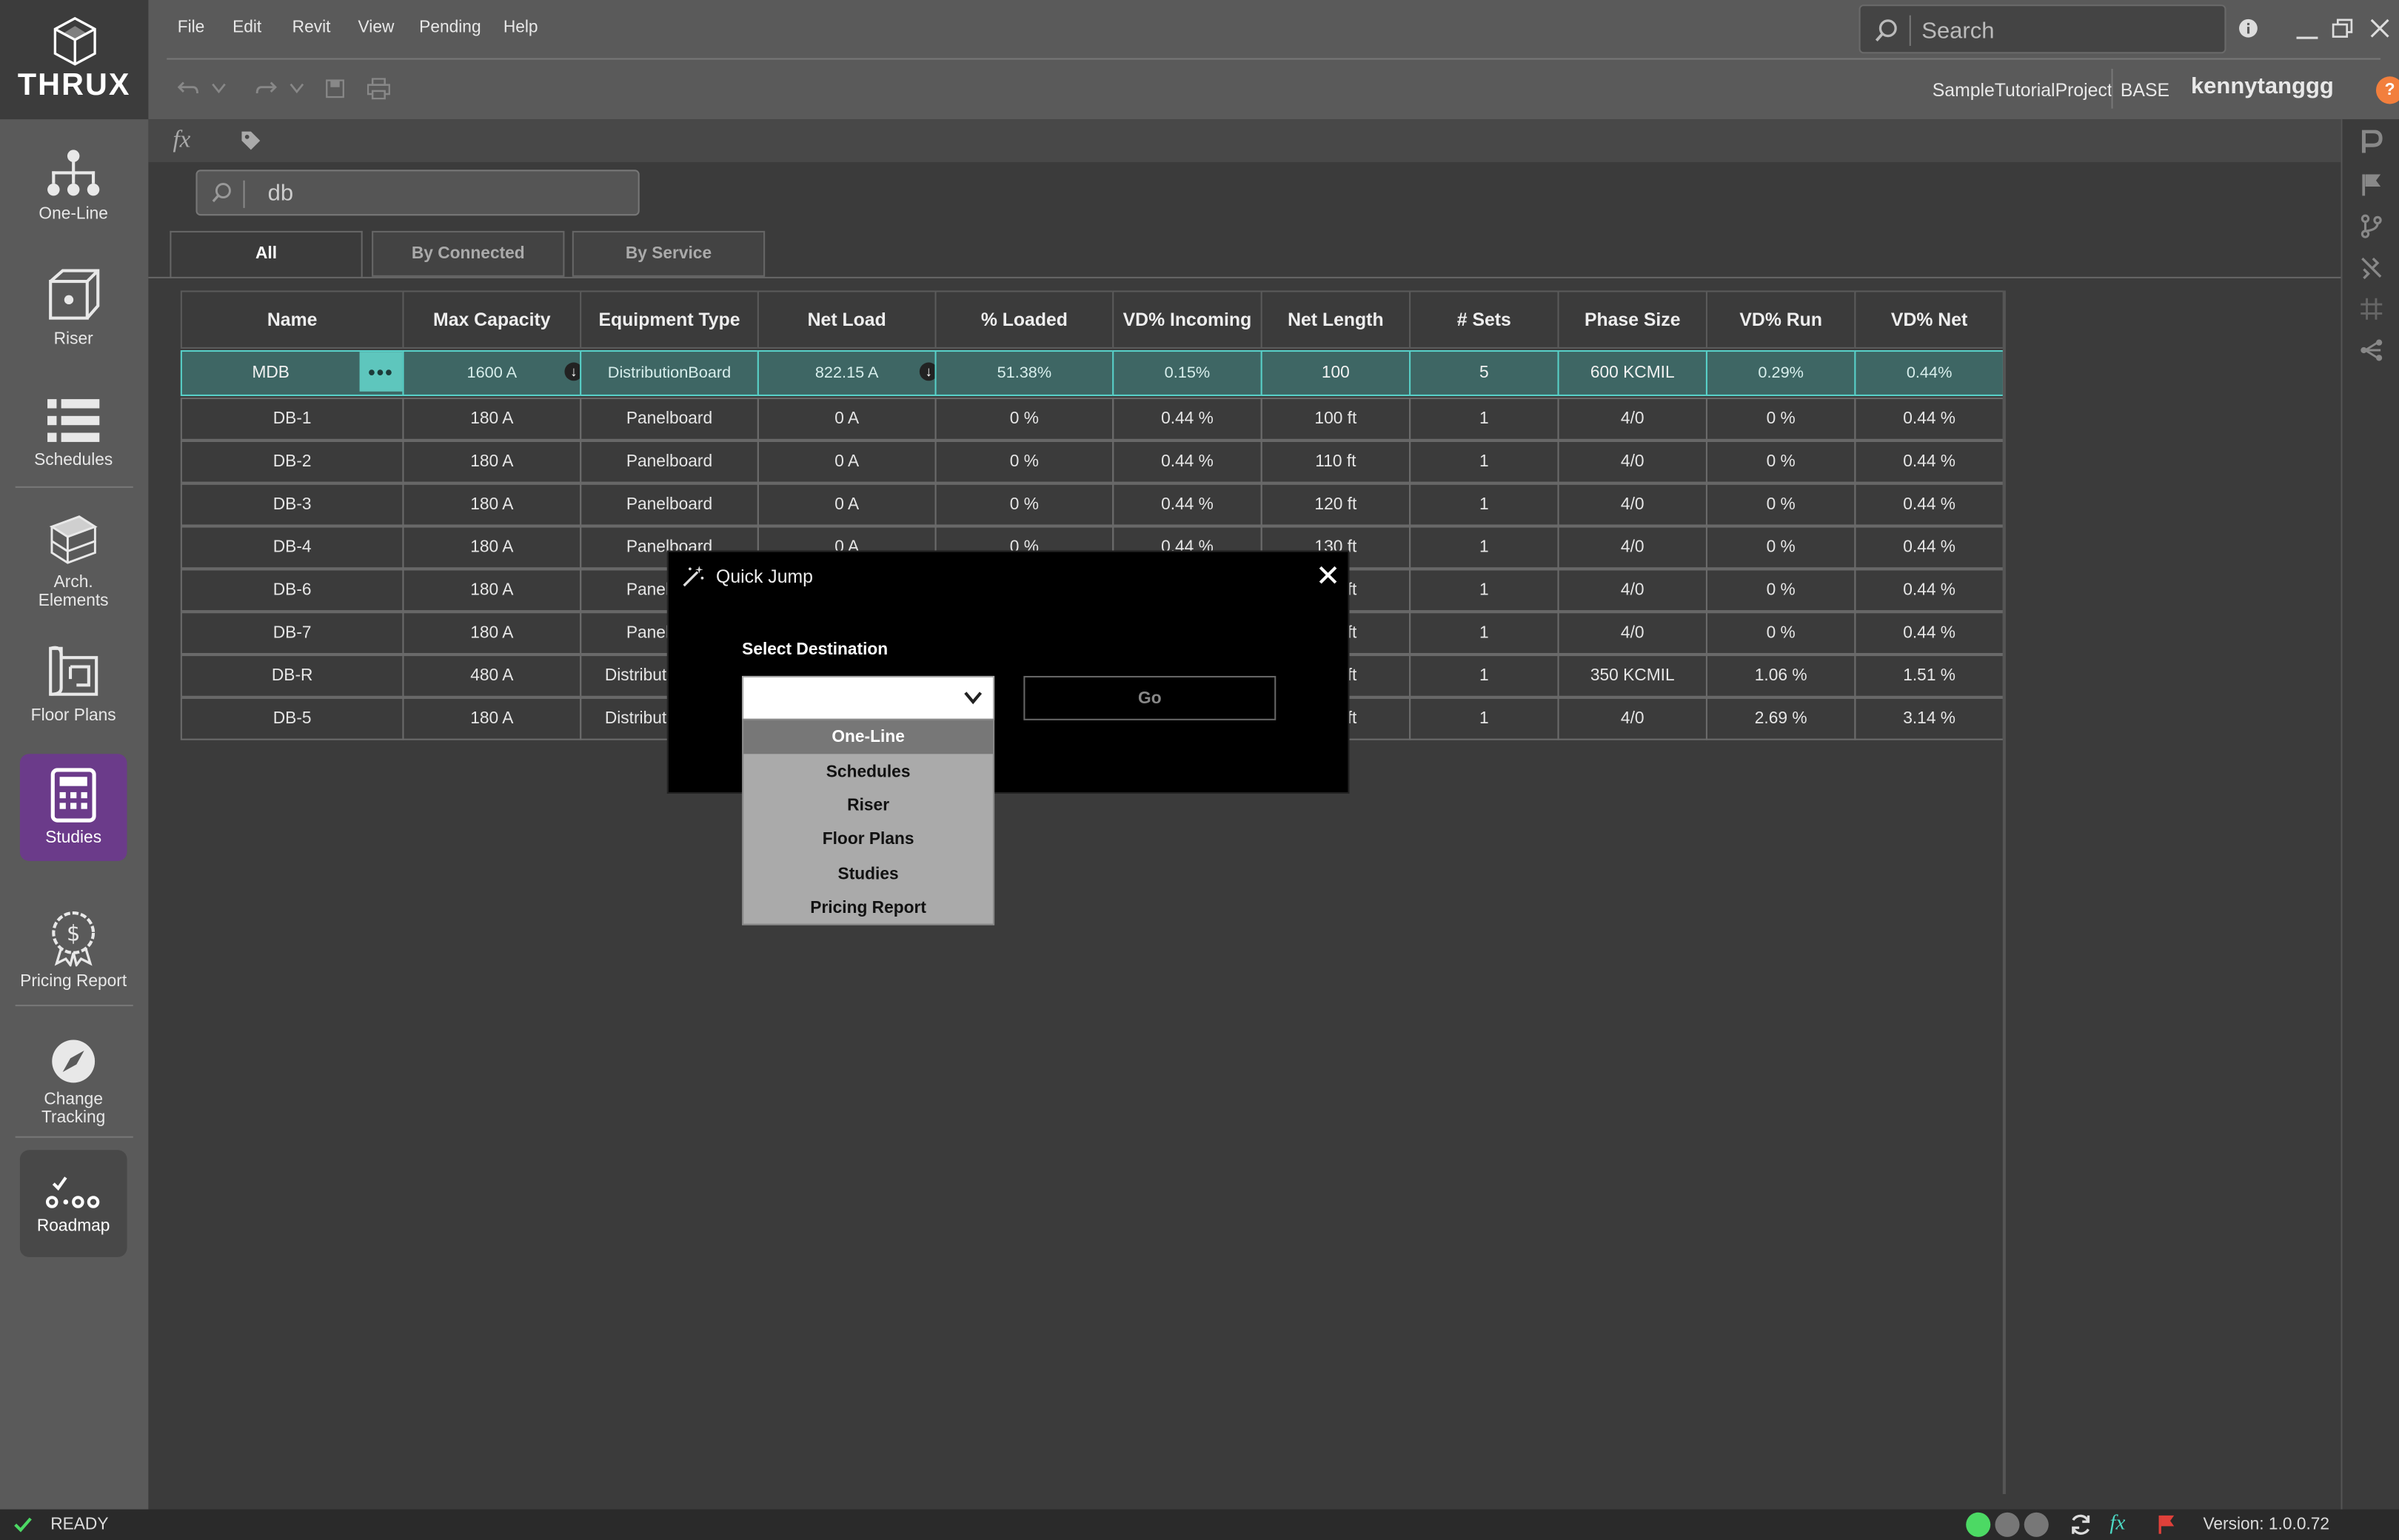 This screenshot has width=2399, height=1540. What do you see at coordinates (1024, 319) in the screenshot?
I see `column-header-loaded: % Loaded` at bounding box center [1024, 319].